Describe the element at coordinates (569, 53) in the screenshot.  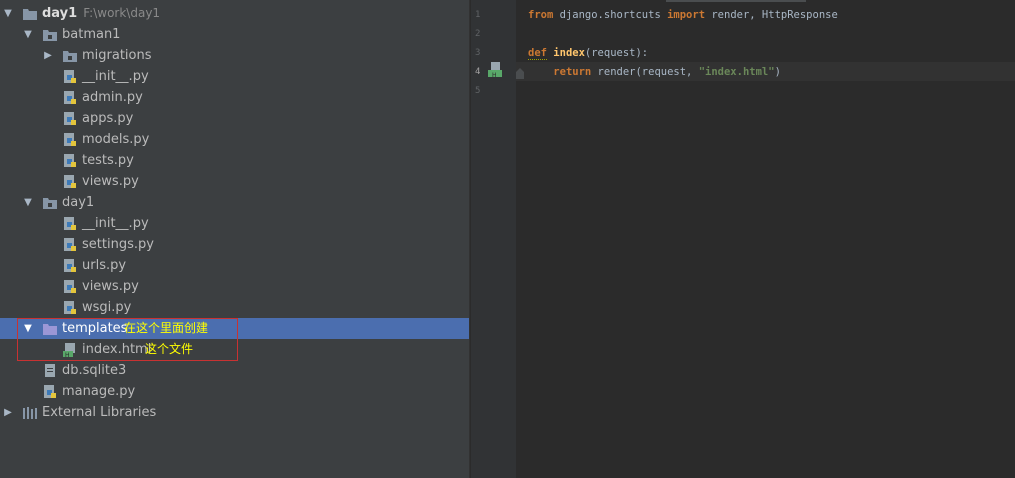
I see `function-name: index` at that location.